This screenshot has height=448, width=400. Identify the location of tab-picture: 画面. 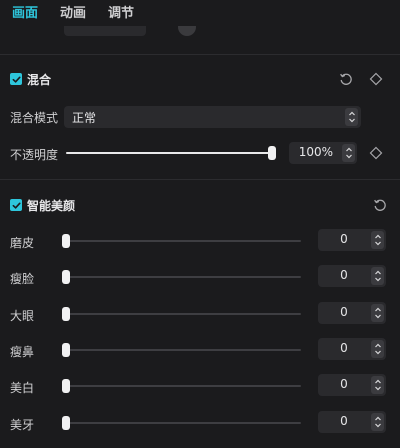
(25, 14).